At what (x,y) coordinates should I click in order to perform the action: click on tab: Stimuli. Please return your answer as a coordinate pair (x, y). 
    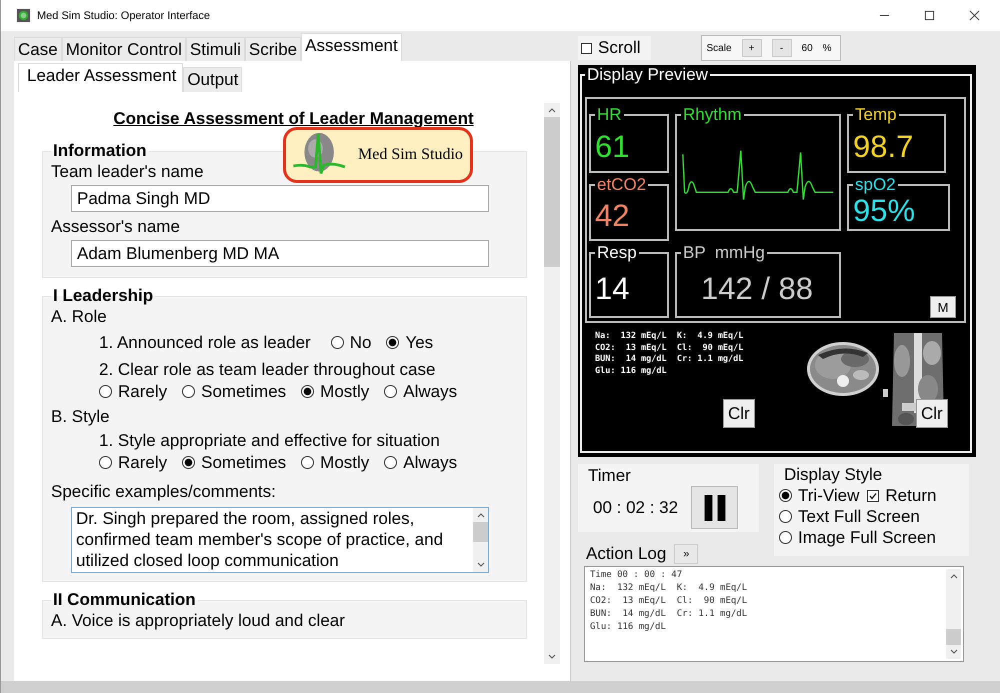
    Looking at the image, I should click on (215, 49).